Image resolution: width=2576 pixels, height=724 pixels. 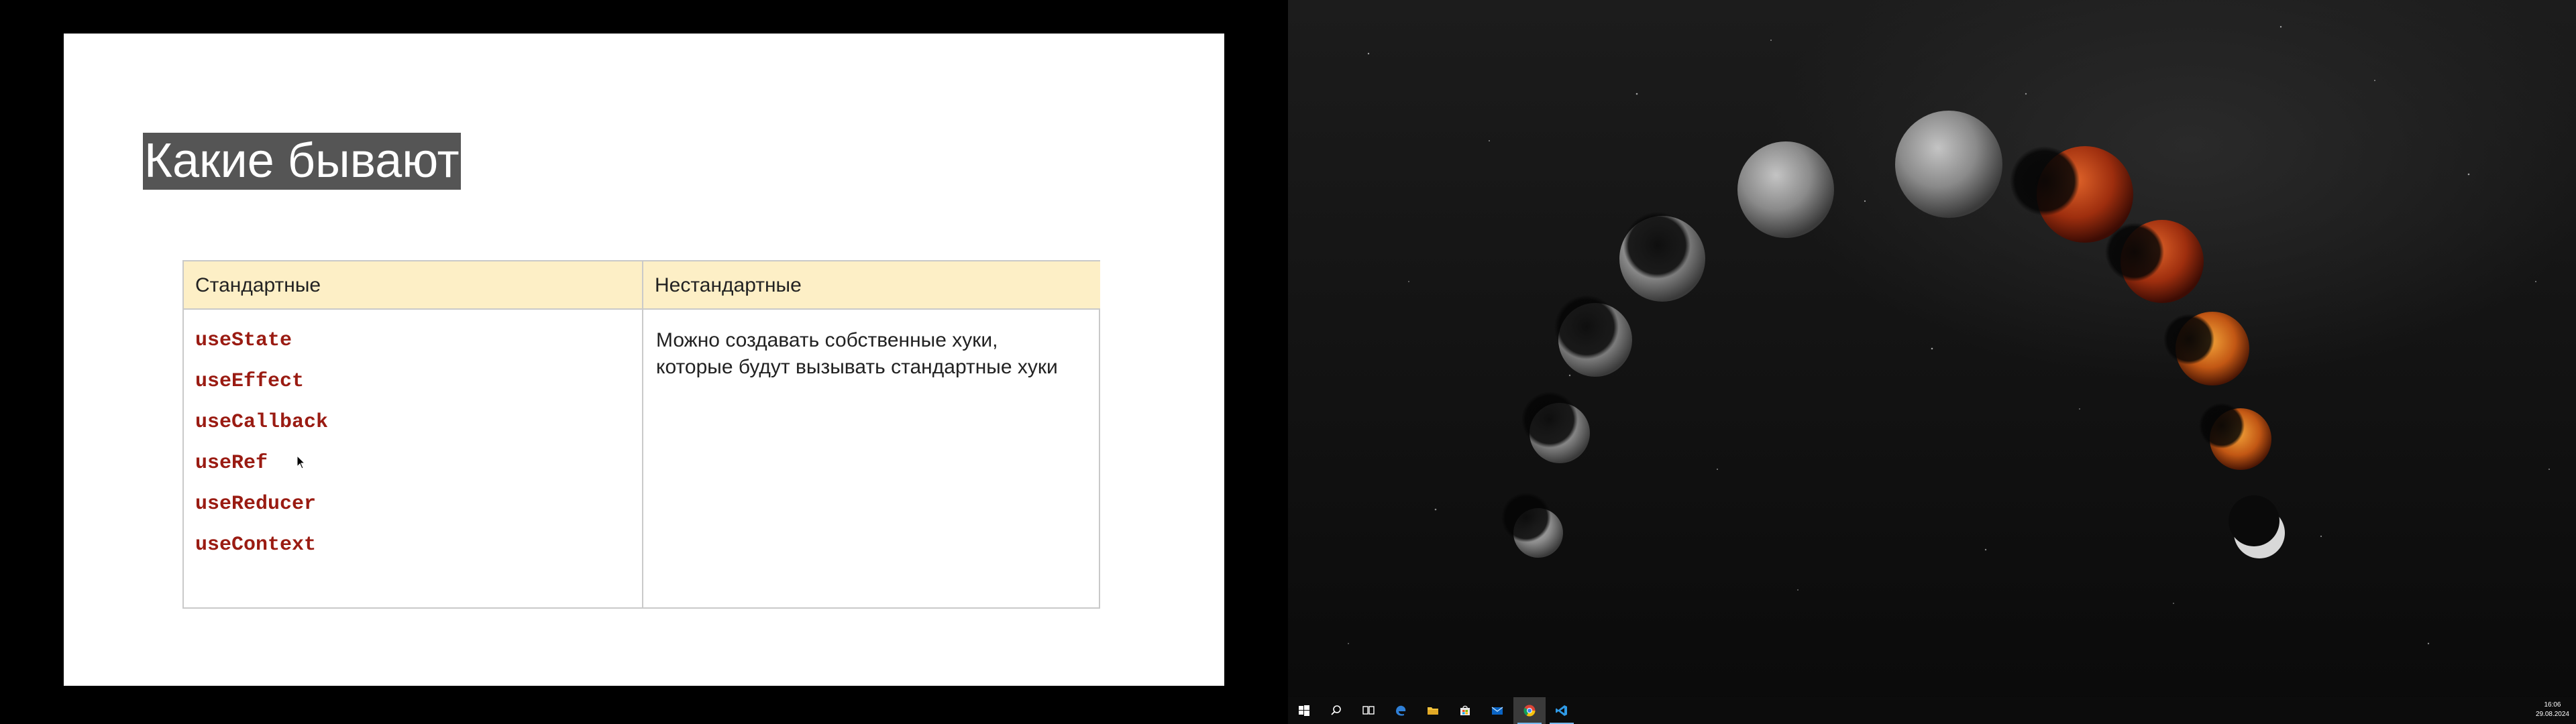 I want to click on explorer-taskbar-button, so click(x=1433, y=710).